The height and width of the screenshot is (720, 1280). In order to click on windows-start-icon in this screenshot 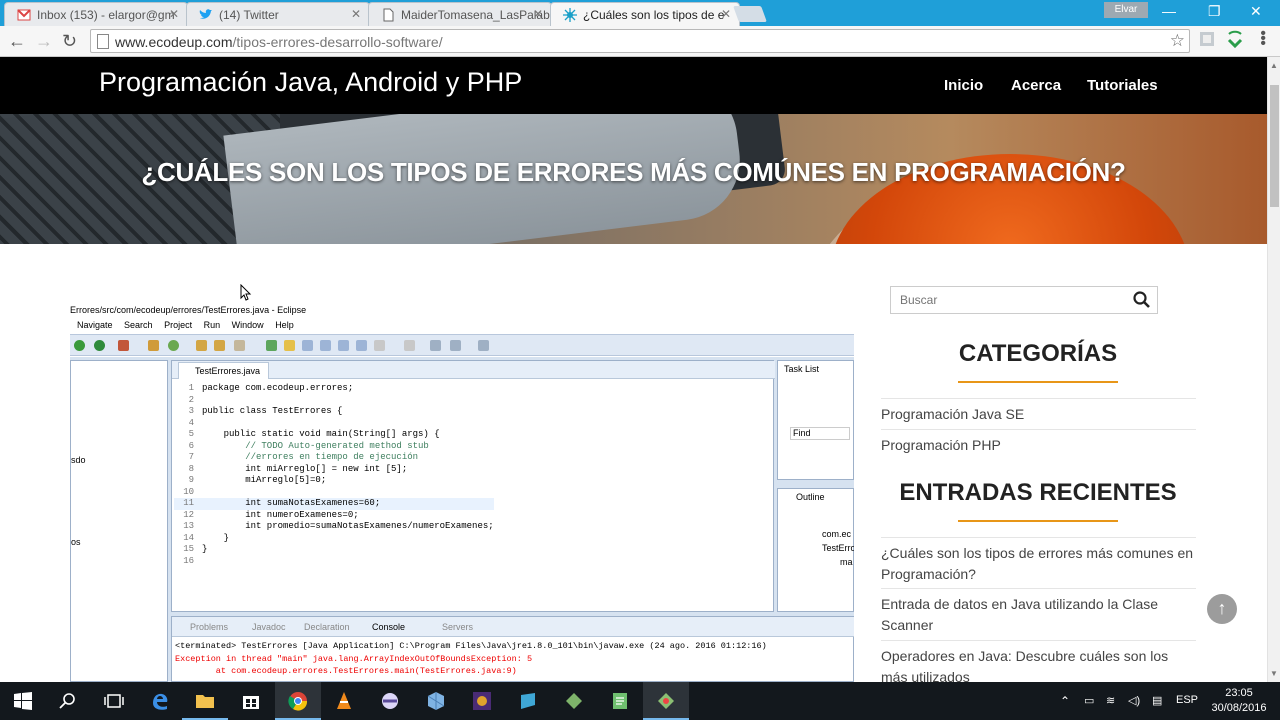, I will do `click(23, 701)`.